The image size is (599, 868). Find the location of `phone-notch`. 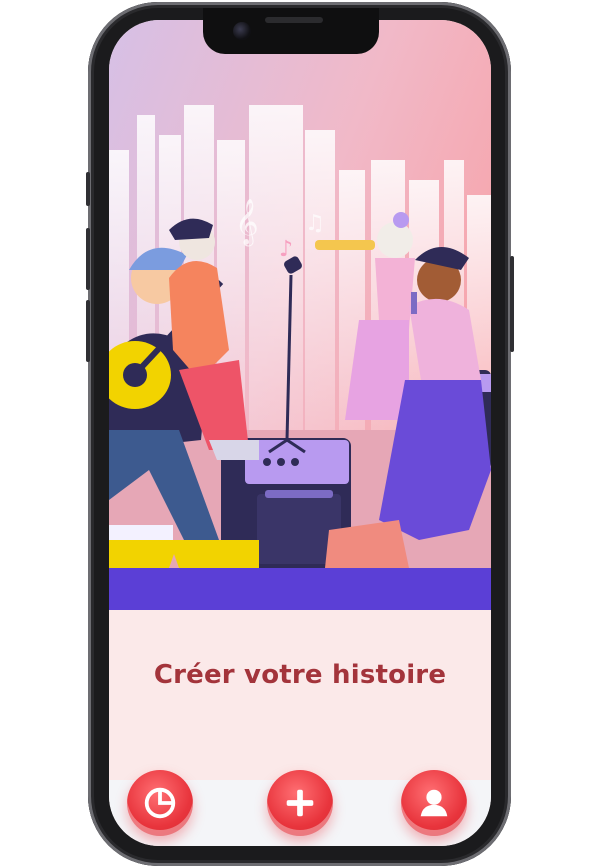

phone-notch is located at coordinates (291, 31).